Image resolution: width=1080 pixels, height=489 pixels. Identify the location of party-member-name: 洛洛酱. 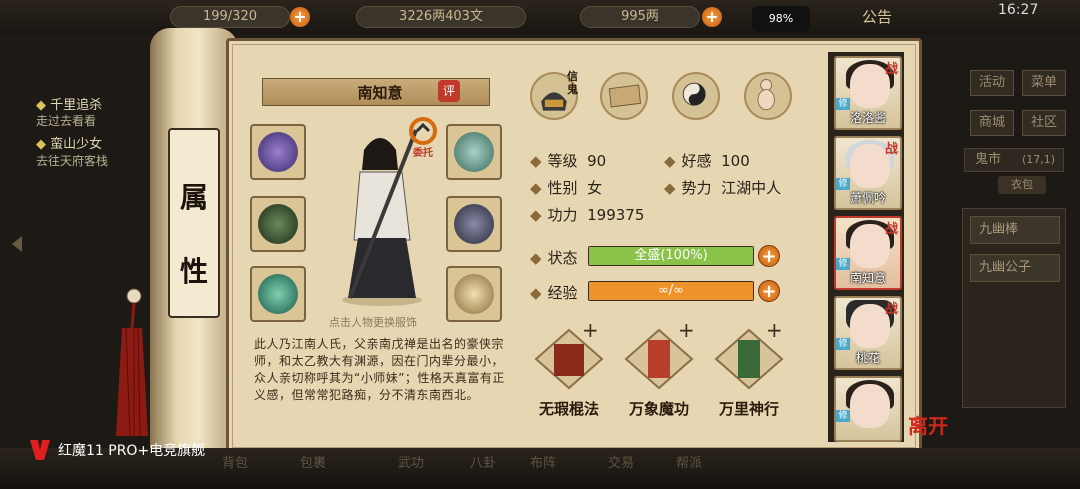
(867, 118).